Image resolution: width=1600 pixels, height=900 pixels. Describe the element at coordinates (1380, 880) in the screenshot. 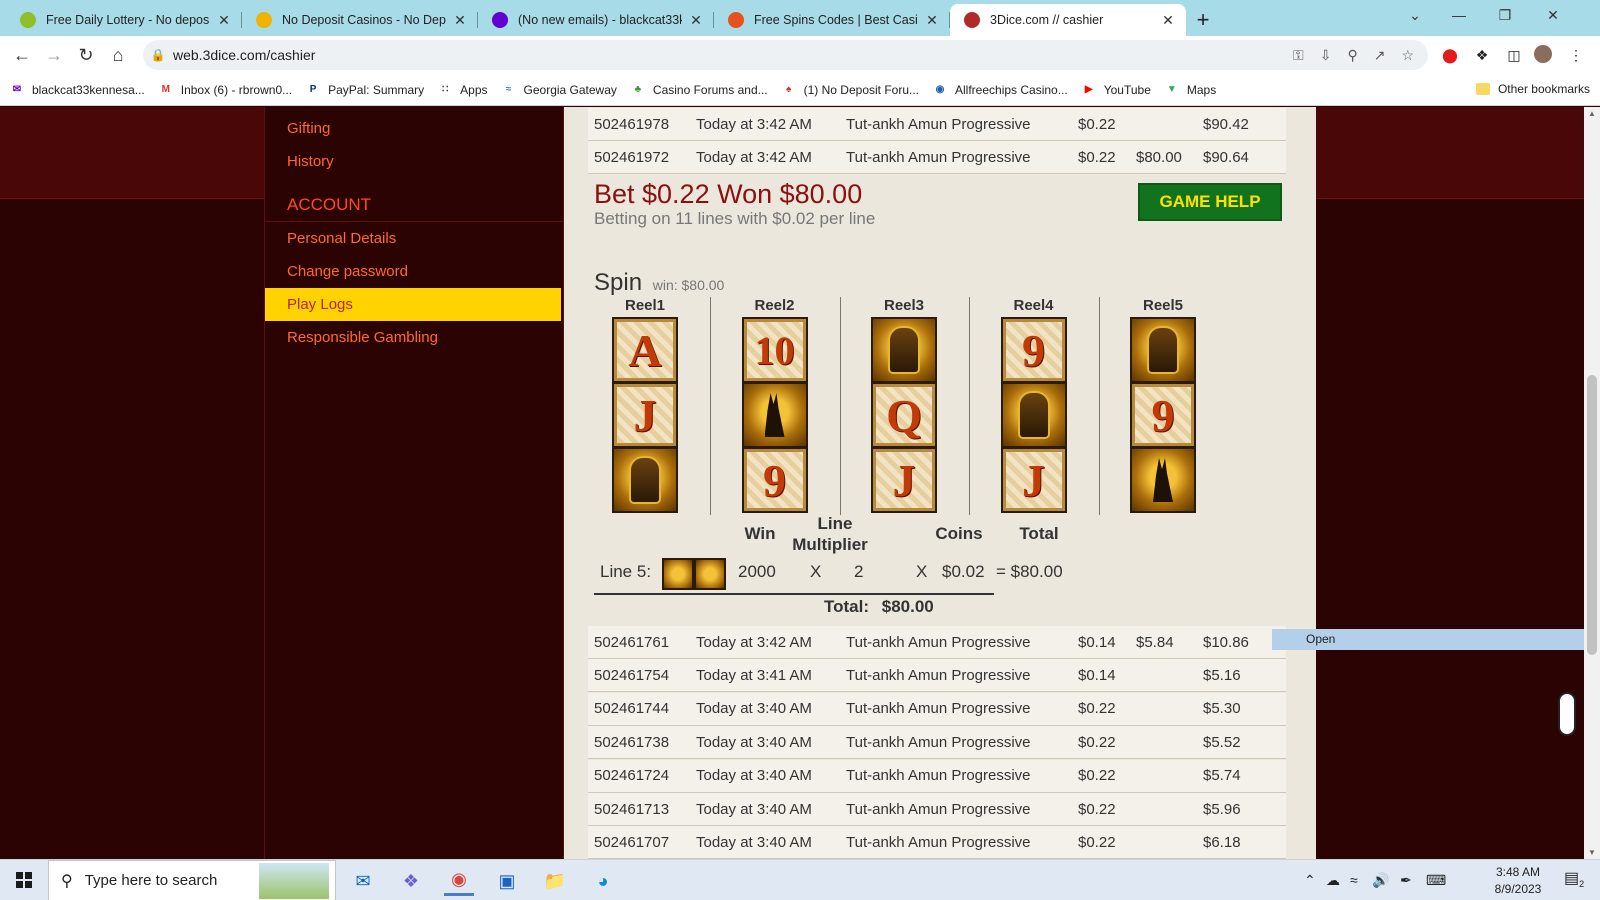

I see `volume-icon: 🔊` at that location.